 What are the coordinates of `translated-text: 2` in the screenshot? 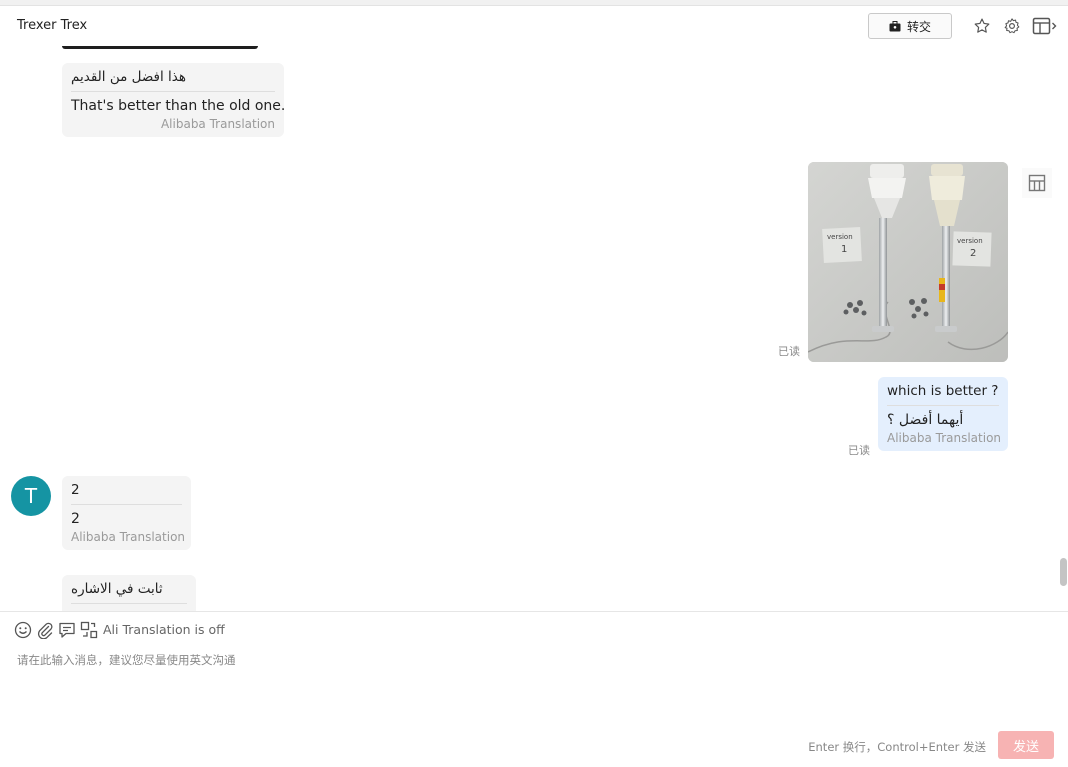 It's located at (75, 519).